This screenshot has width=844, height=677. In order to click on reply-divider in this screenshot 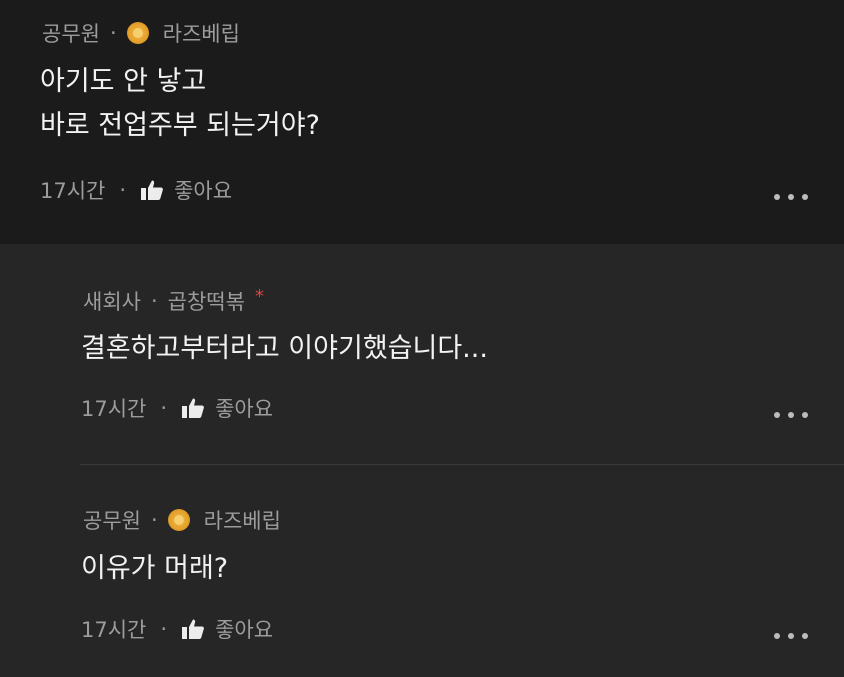, I will do `click(462, 464)`.